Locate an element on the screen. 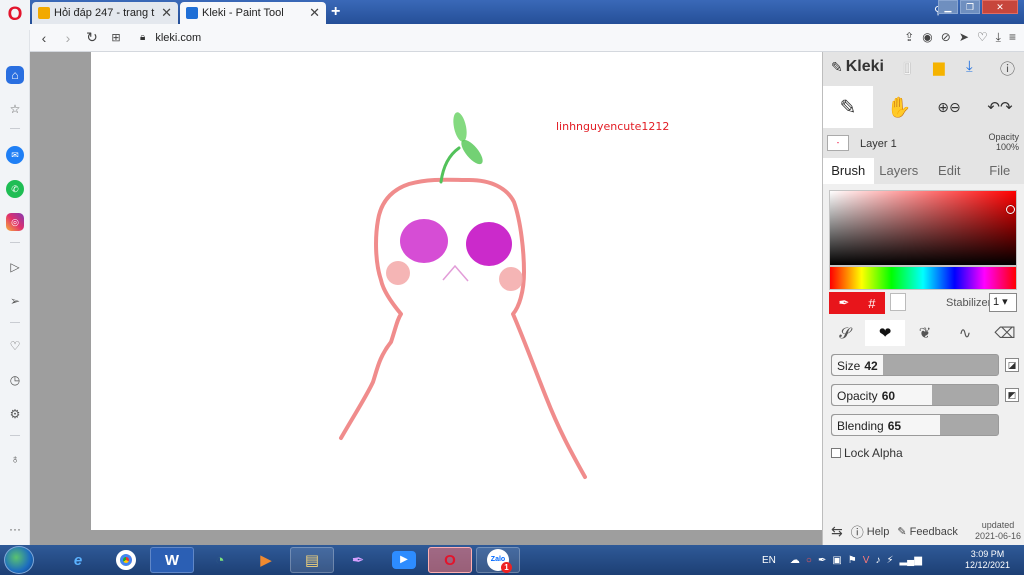  camera-icon: ◉ is located at coordinates (927, 37).